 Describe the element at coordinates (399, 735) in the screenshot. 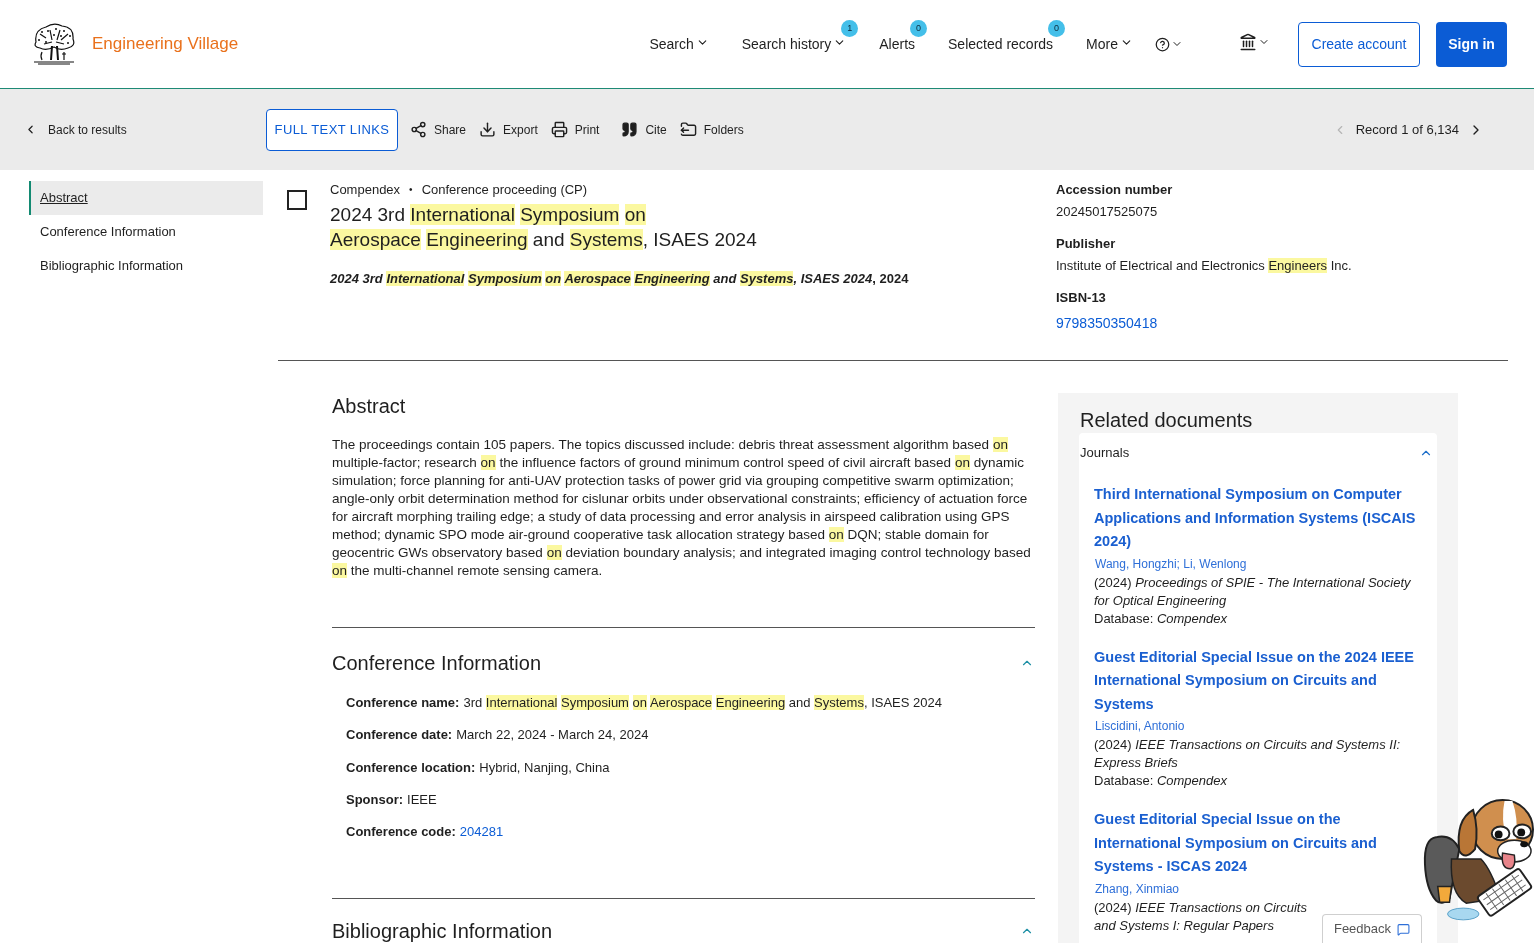

I see `field-label: Conference date:` at that location.